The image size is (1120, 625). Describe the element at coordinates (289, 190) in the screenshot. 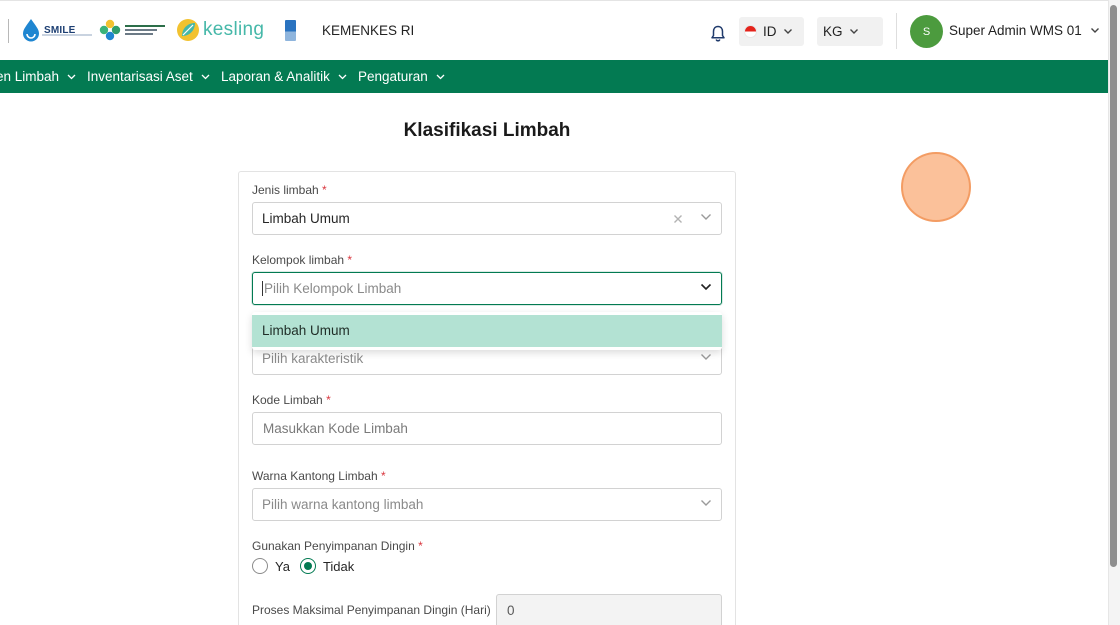

I see `jenis-limbah-label: Jenis limbah *` at that location.